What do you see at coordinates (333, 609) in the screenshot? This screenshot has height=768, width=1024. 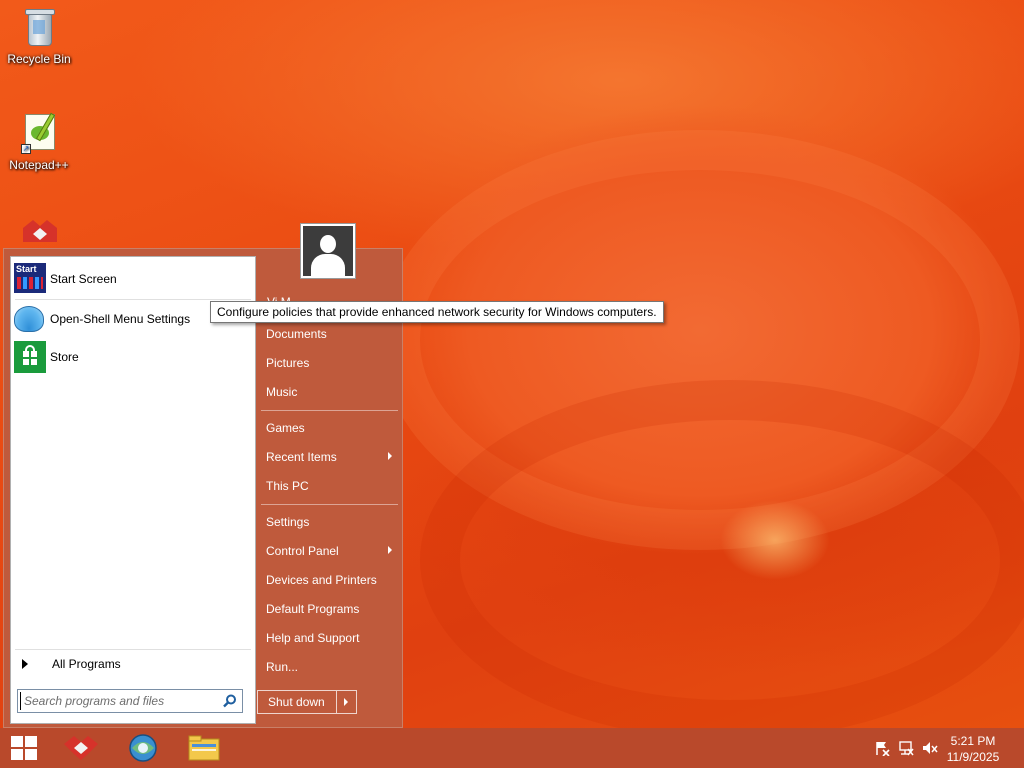 I see `right-item-default-programs: Default Programs` at bounding box center [333, 609].